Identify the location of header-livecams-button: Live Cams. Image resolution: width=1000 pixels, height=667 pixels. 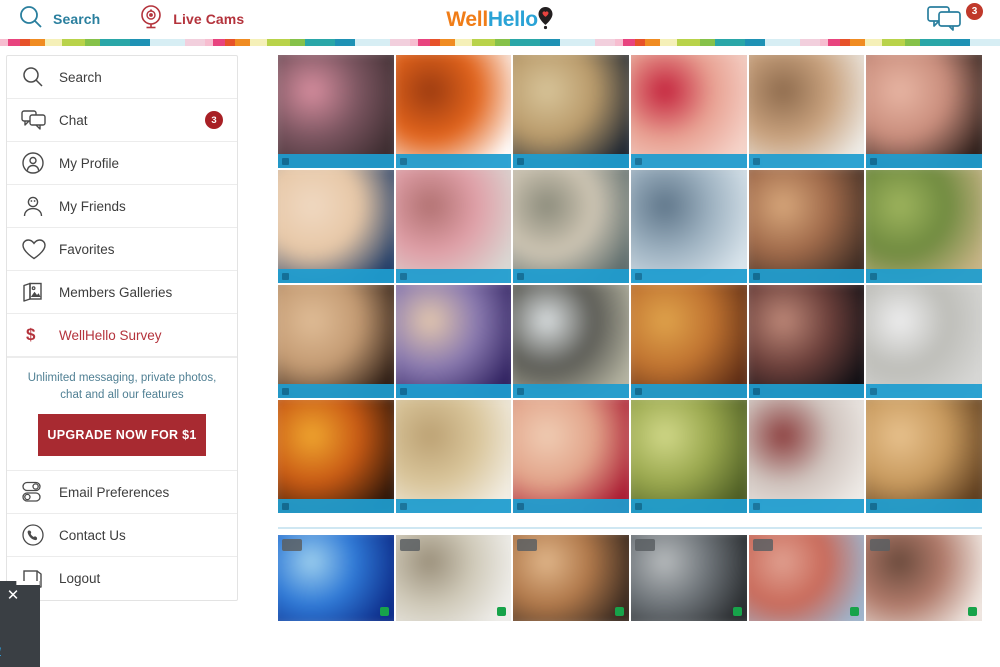
(191, 19).